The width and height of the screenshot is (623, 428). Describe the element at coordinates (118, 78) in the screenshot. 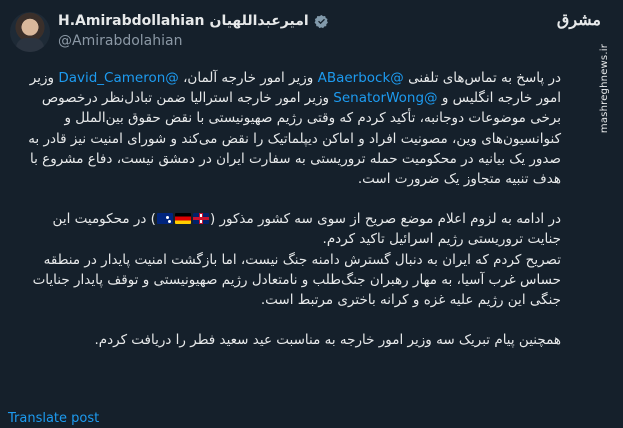

I see `mention-david-cameron: @David_Cameron` at that location.